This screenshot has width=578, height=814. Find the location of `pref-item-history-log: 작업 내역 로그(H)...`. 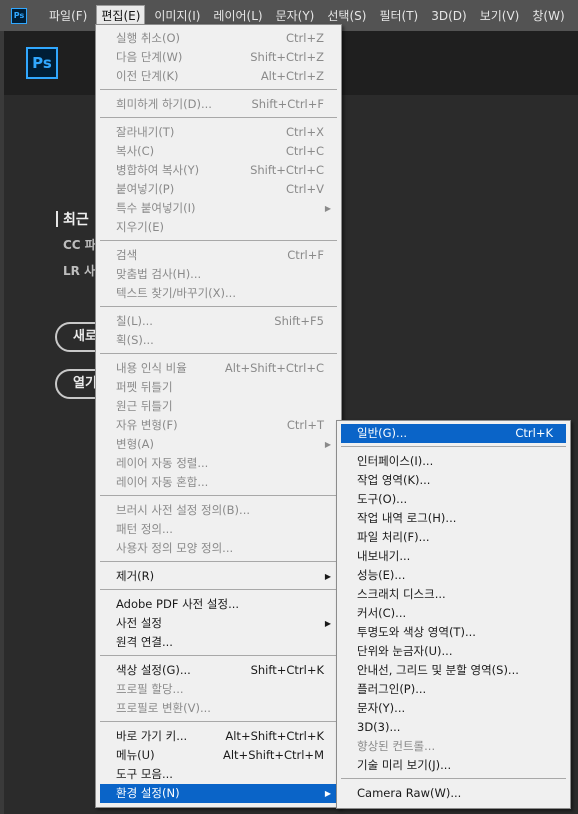

pref-item-history-log: 작업 내역 로그(H)... is located at coordinates (453, 518).